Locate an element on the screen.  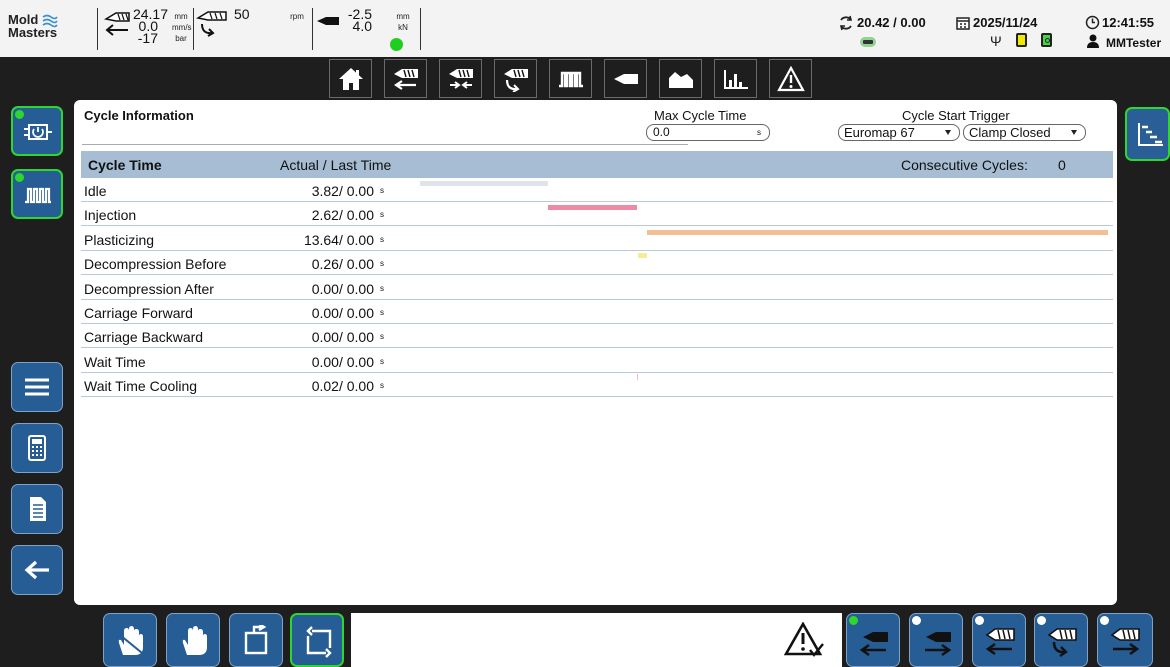
phase-time: 2.62/ 0.00 is located at coordinates (342, 215).